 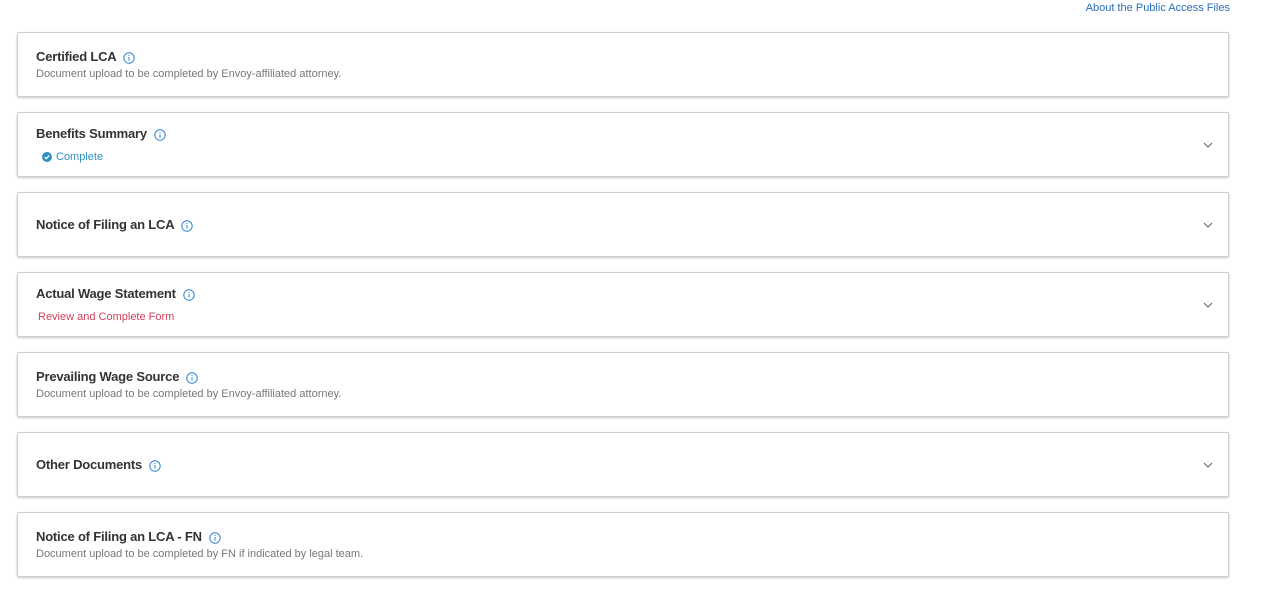 What do you see at coordinates (105, 224) in the screenshot?
I see `section-title: Notice of Filing an LCA` at bounding box center [105, 224].